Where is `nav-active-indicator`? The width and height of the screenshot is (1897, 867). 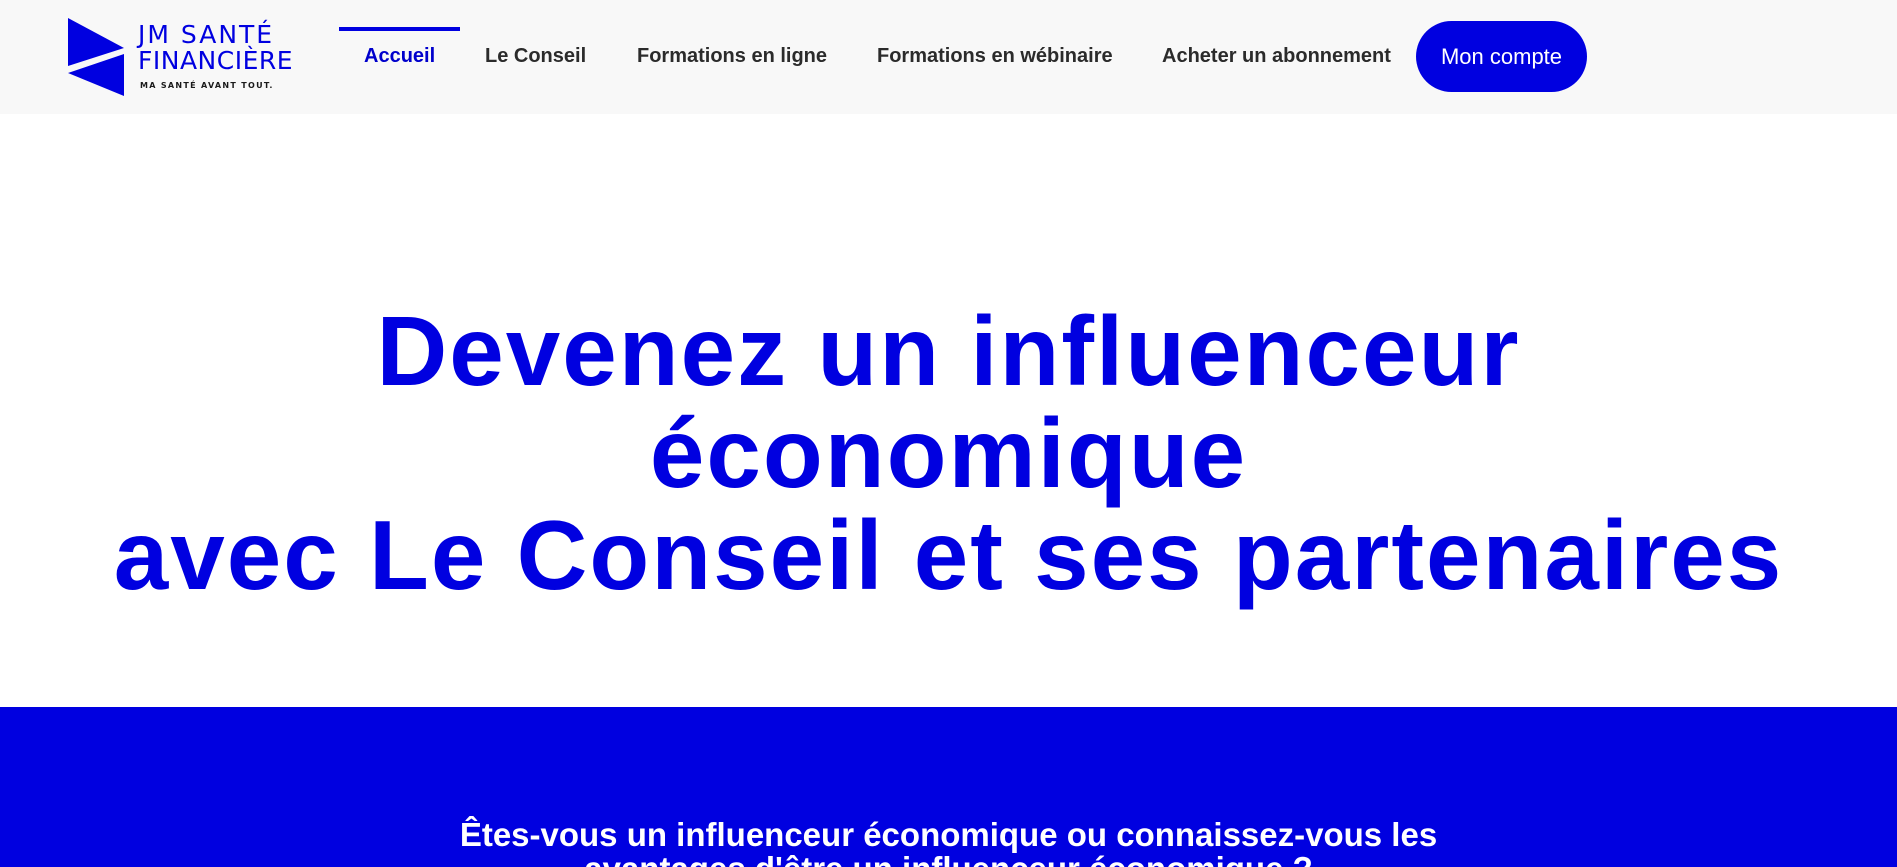
nav-active-indicator is located at coordinates (399, 29).